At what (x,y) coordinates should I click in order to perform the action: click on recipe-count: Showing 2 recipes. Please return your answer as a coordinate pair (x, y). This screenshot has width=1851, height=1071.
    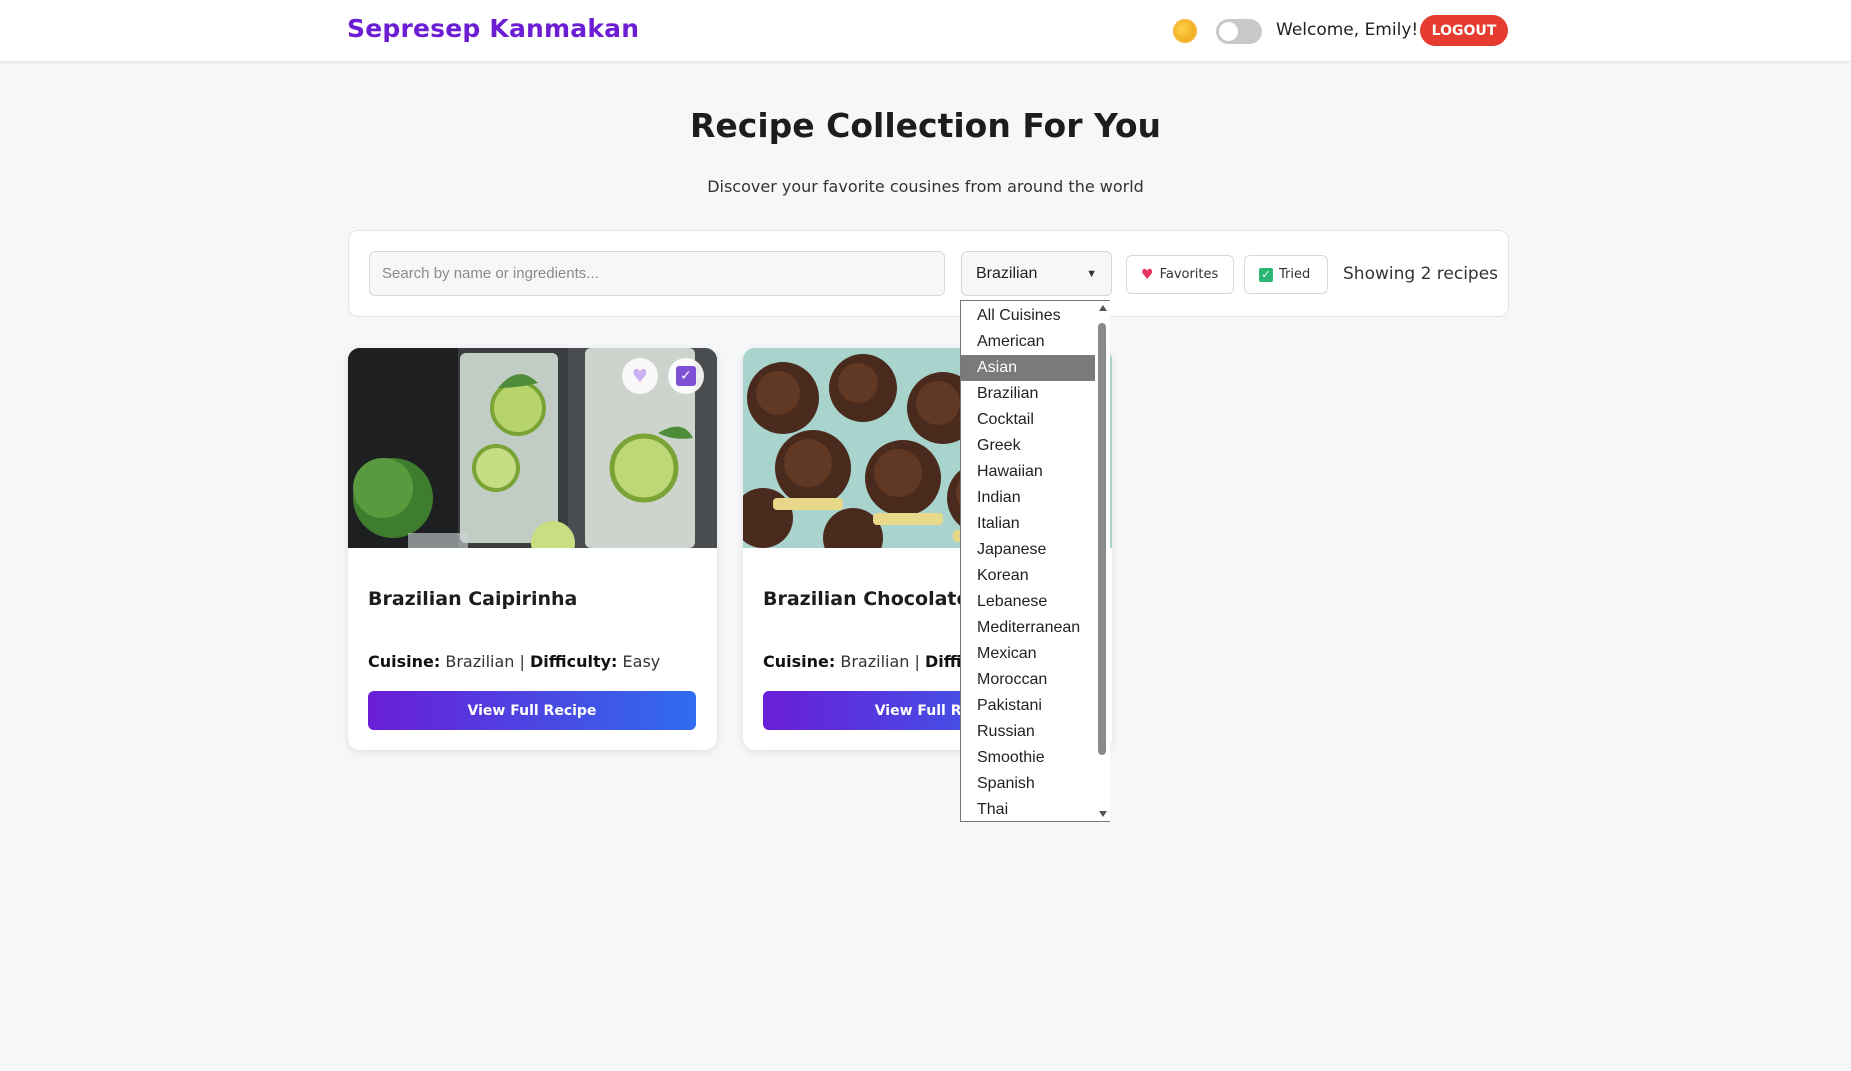
    Looking at the image, I should click on (1421, 274).